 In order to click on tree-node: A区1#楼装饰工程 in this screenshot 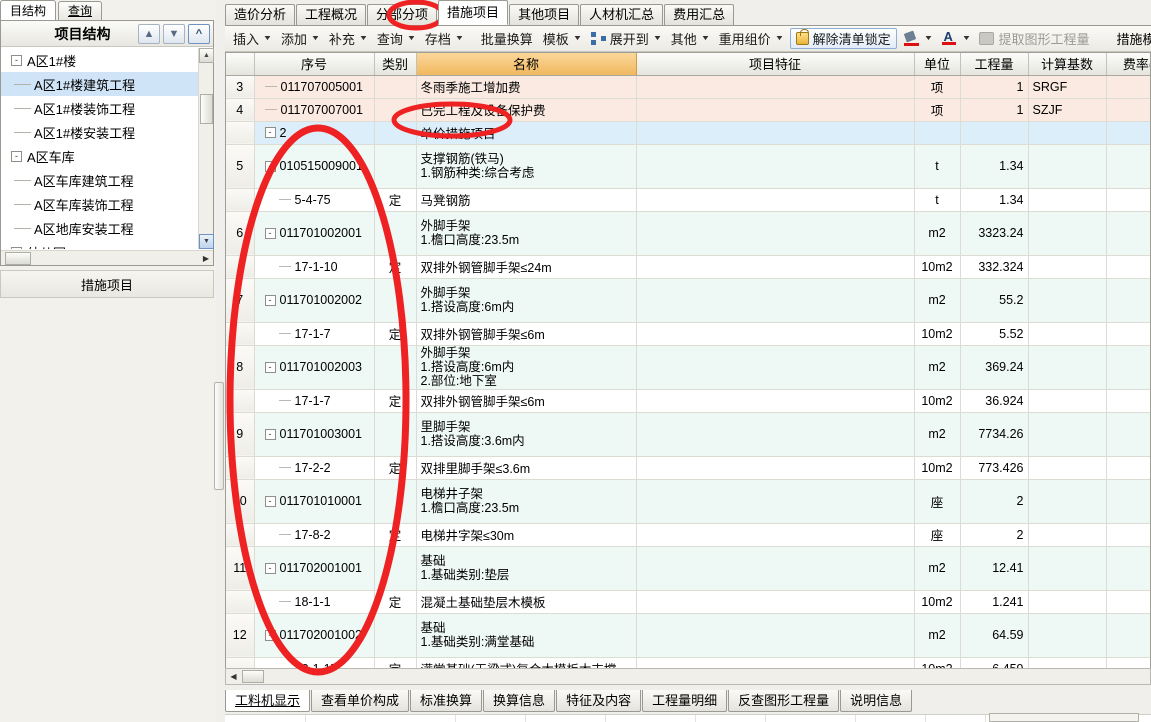, I will do `click(107, 108)`.